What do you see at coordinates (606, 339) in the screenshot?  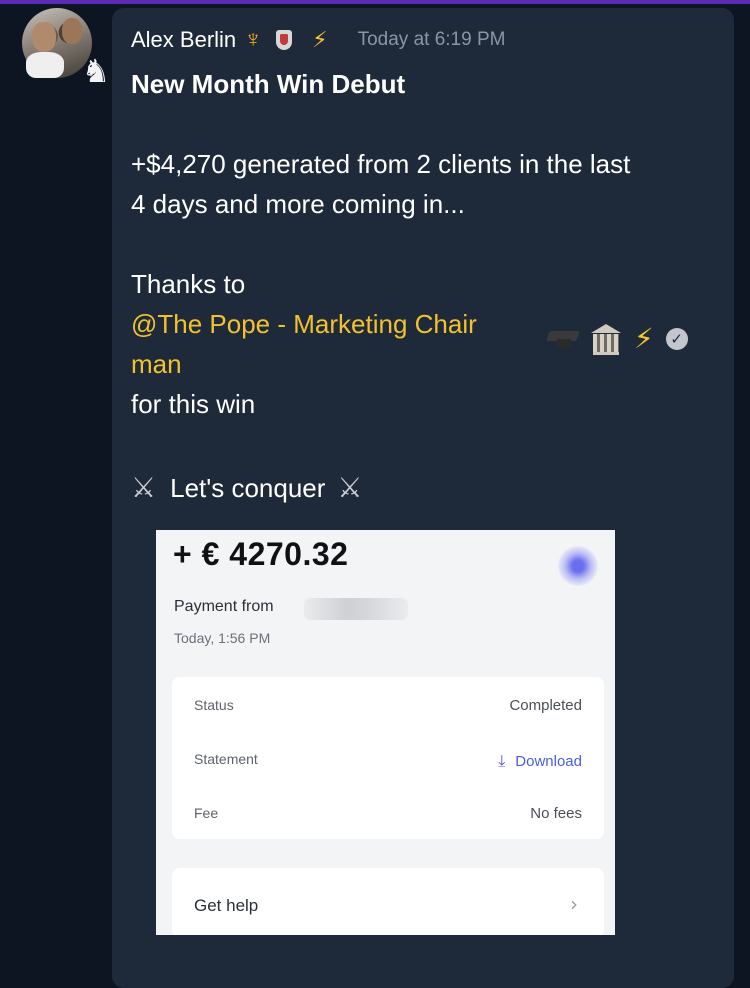 I see `bank-icon` at bounding box center [606, 339].